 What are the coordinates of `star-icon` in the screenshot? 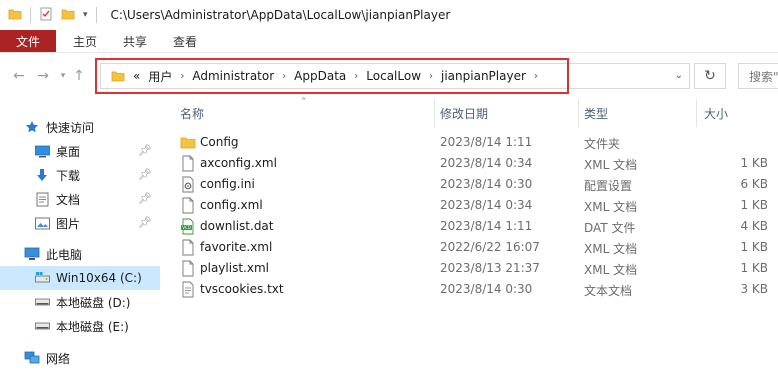 It's located at (32, 127).